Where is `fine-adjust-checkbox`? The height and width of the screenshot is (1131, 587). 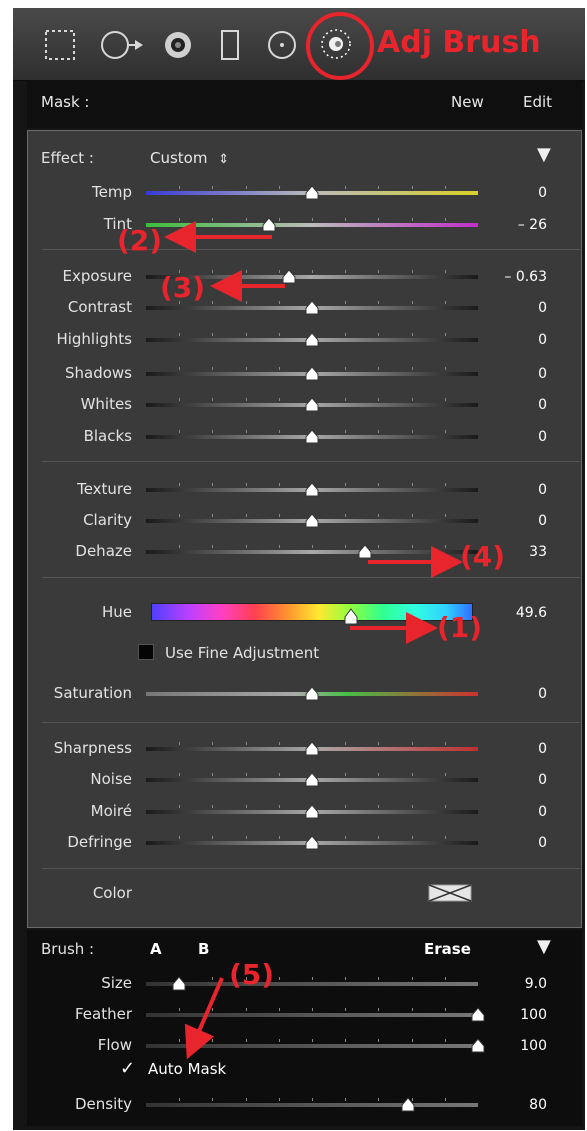
fine-adjust-checkbox is located at coordinates (146, 652).